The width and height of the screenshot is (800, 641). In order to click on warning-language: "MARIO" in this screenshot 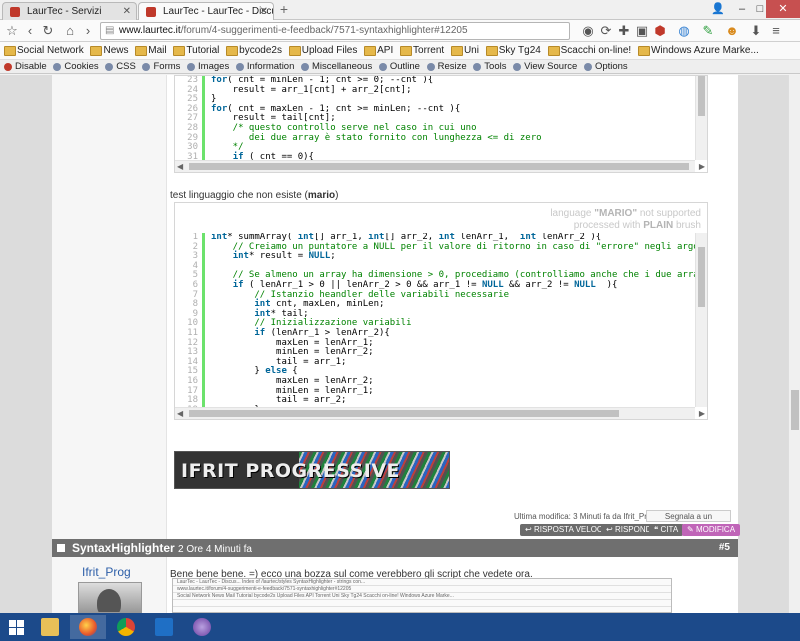, I will do `click(616, 213)`.